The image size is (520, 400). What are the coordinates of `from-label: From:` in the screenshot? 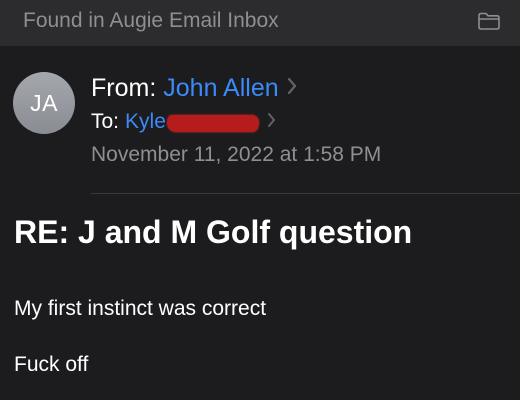 It's located at (124, 87).